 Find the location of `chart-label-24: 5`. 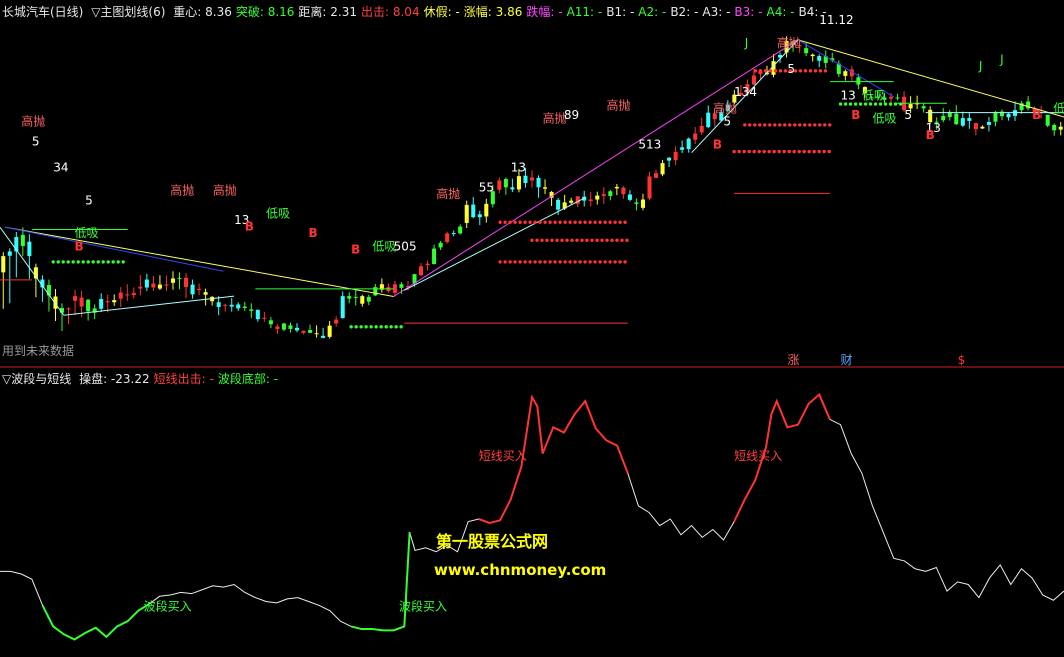

chart-label-24: 5 is located at coordinates (728, 122).